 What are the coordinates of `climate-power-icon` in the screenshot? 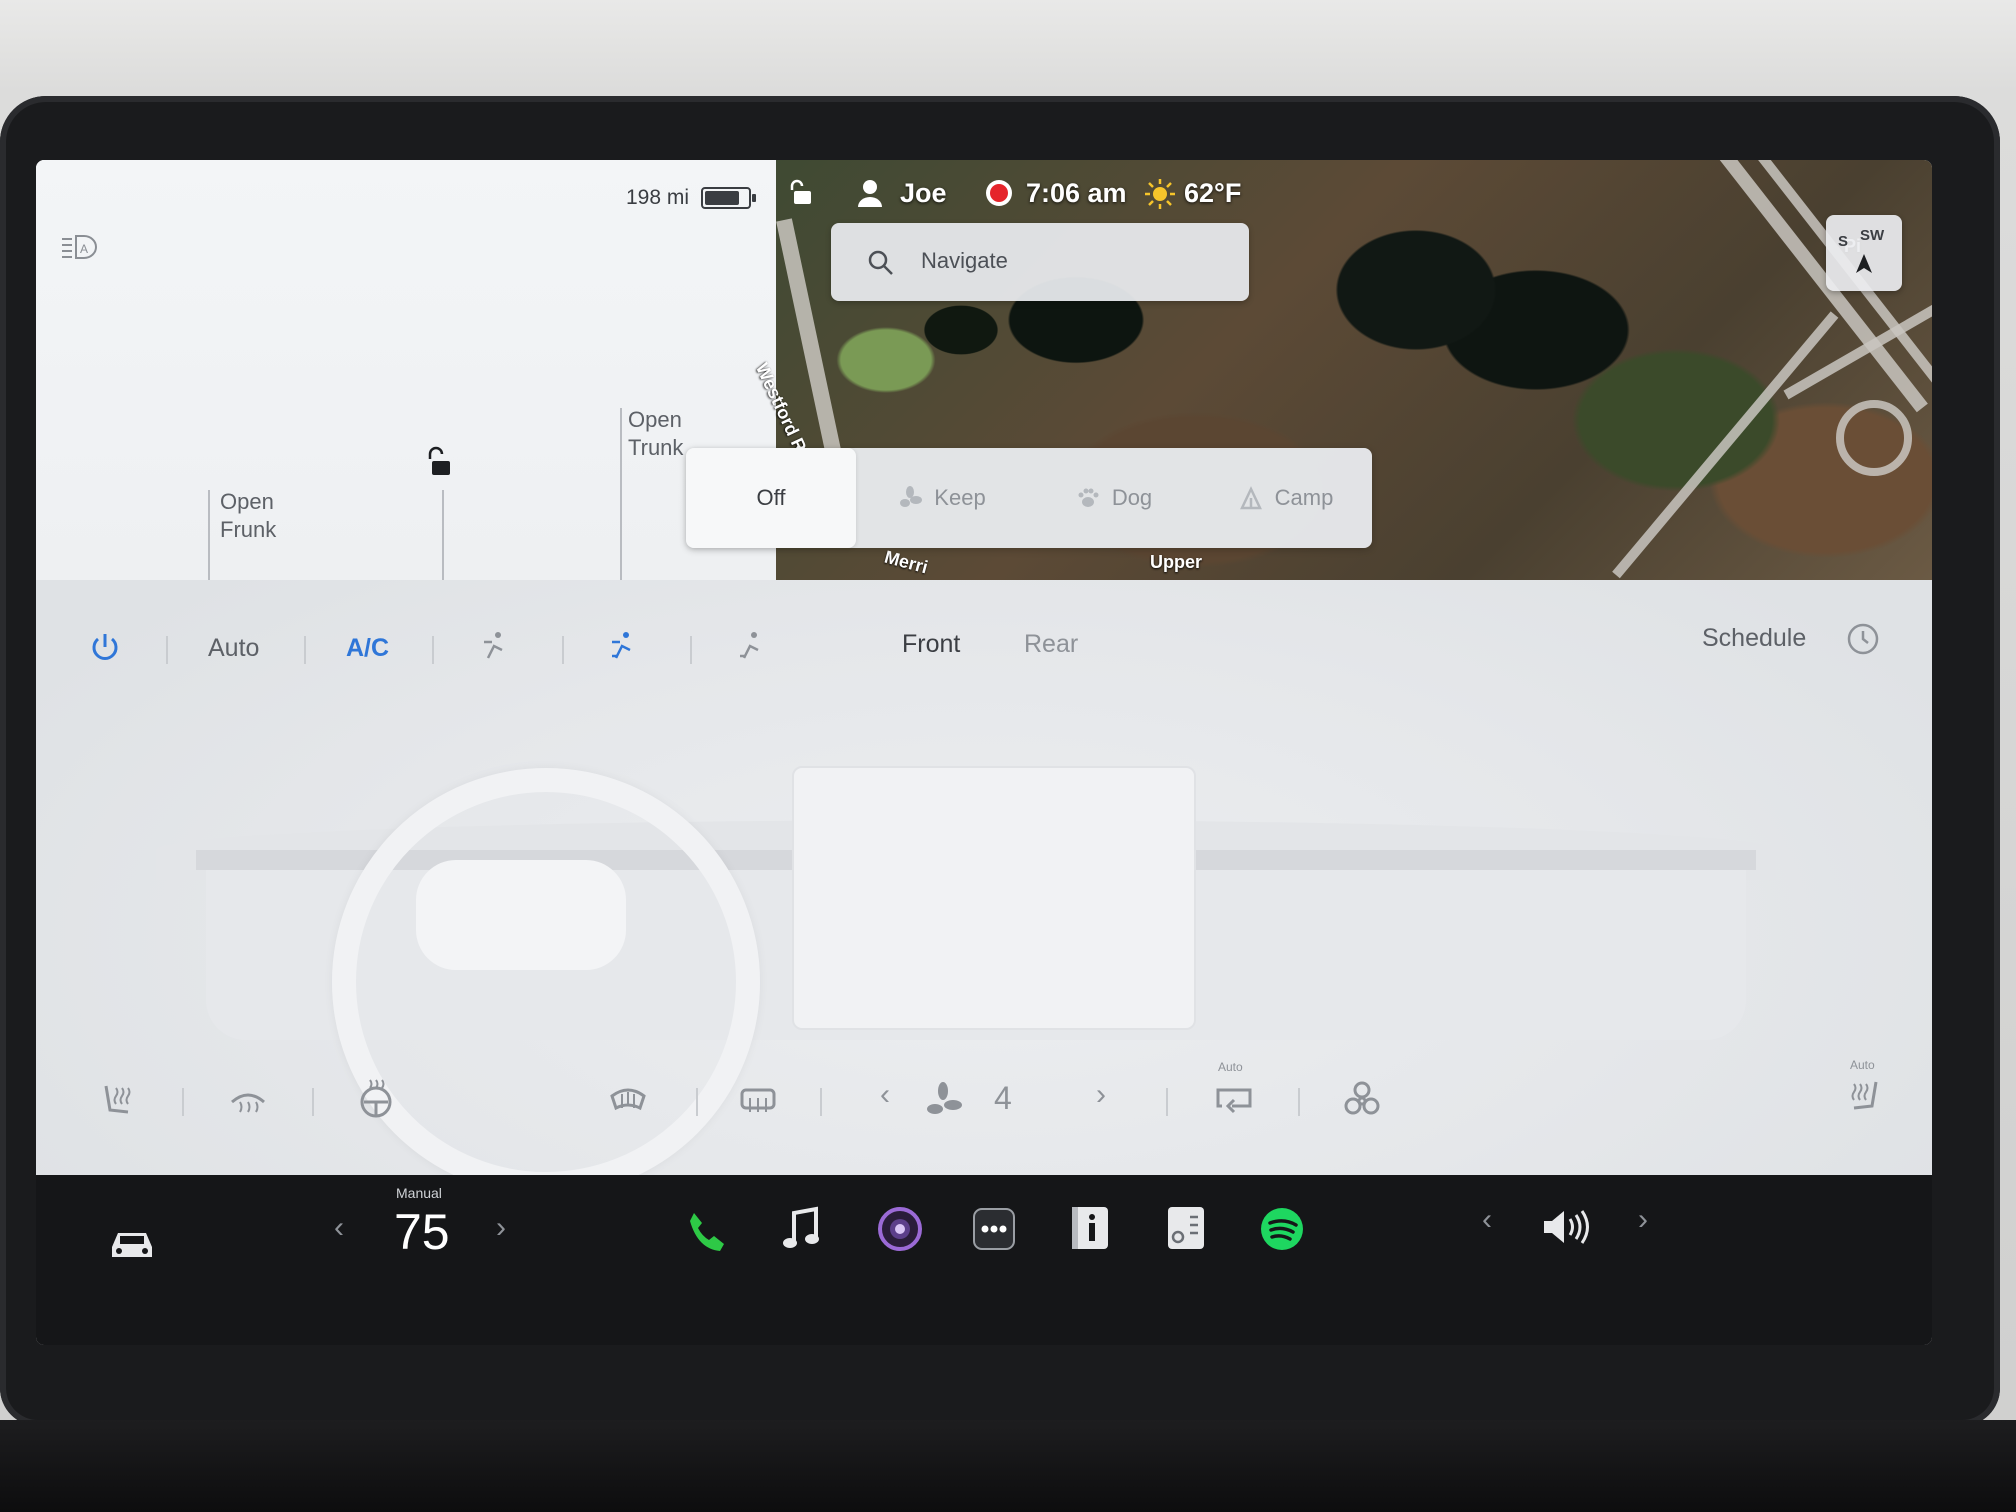 It's located at (105, 647).